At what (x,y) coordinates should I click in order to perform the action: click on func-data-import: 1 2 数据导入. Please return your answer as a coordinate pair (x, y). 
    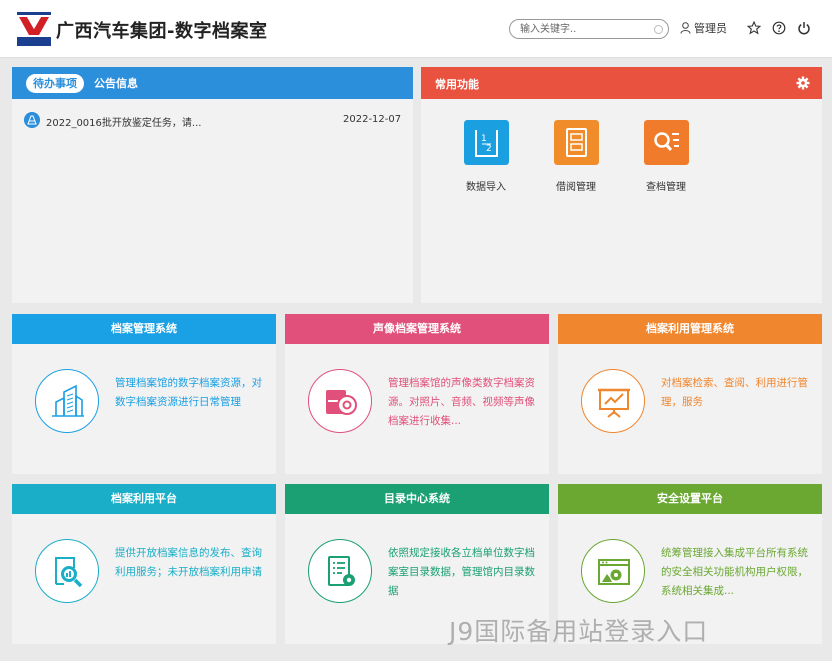
    Looking at the image, I should click on (486, 156).